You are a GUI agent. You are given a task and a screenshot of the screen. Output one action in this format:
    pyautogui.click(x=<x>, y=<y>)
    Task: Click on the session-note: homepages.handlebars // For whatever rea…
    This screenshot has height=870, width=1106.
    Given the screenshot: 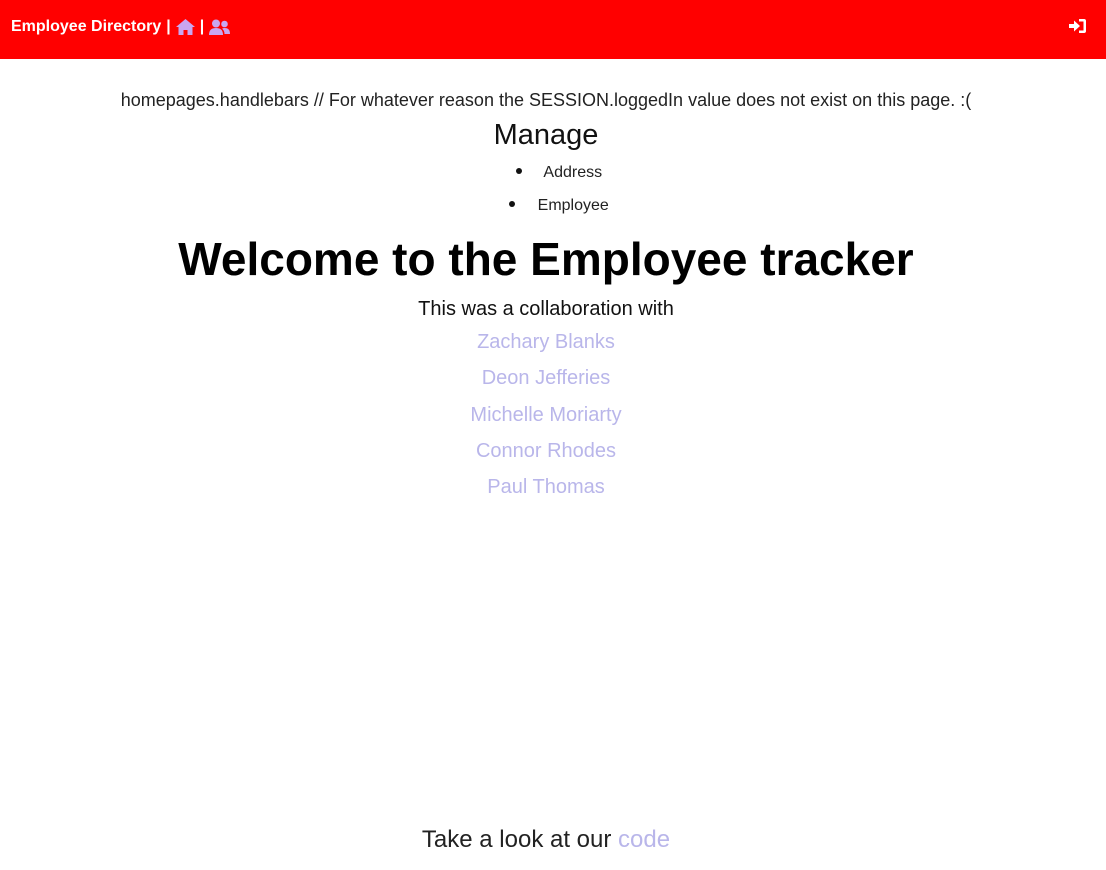 What is the action you would take?
    pyautogui.click(x=546, y=100)
    